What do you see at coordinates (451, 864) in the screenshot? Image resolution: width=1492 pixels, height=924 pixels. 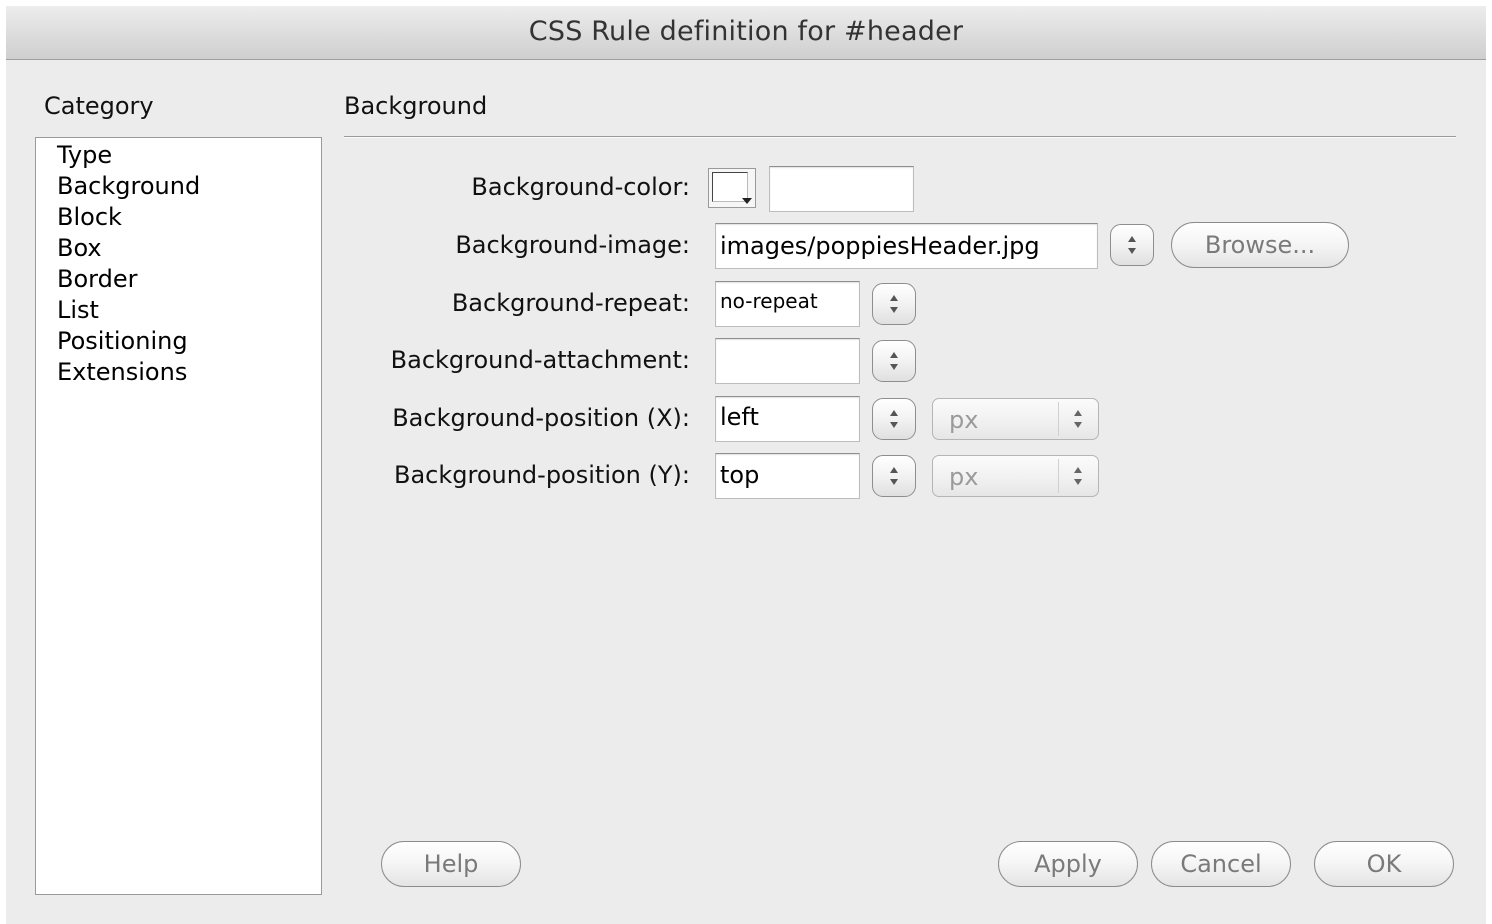 I see `help-button: Help` at bounding box center [451, 864].